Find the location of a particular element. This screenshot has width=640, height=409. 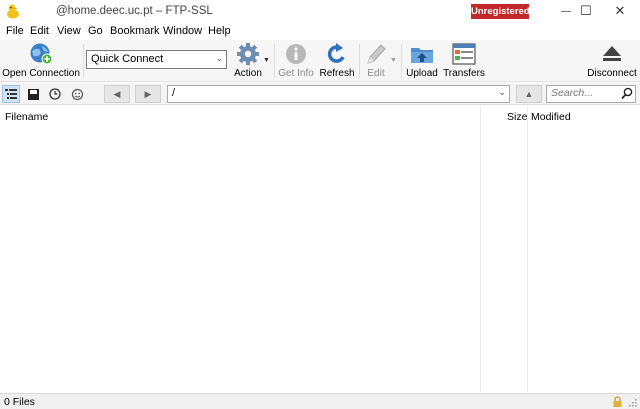

upload-button: Upload is located at coordinates (422, 61).